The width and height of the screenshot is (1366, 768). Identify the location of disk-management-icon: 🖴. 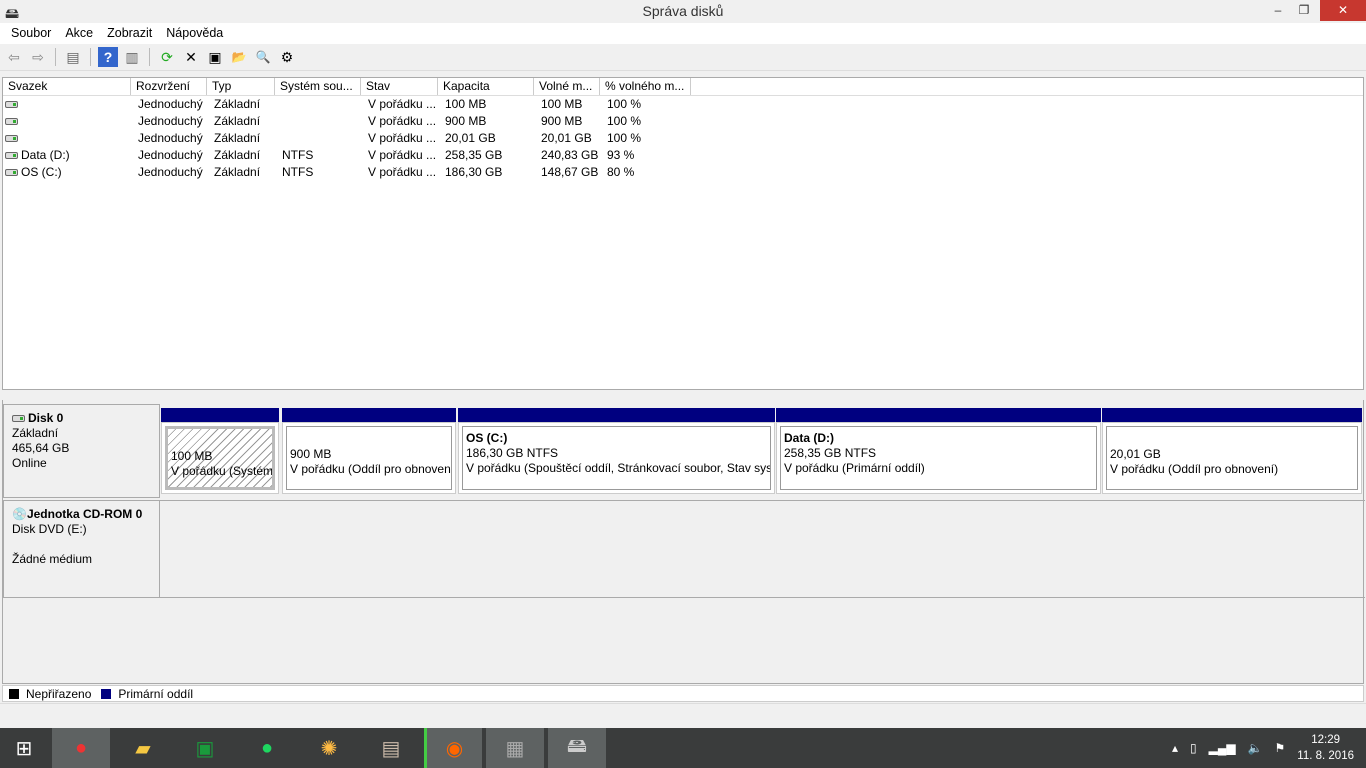
(577, 748).